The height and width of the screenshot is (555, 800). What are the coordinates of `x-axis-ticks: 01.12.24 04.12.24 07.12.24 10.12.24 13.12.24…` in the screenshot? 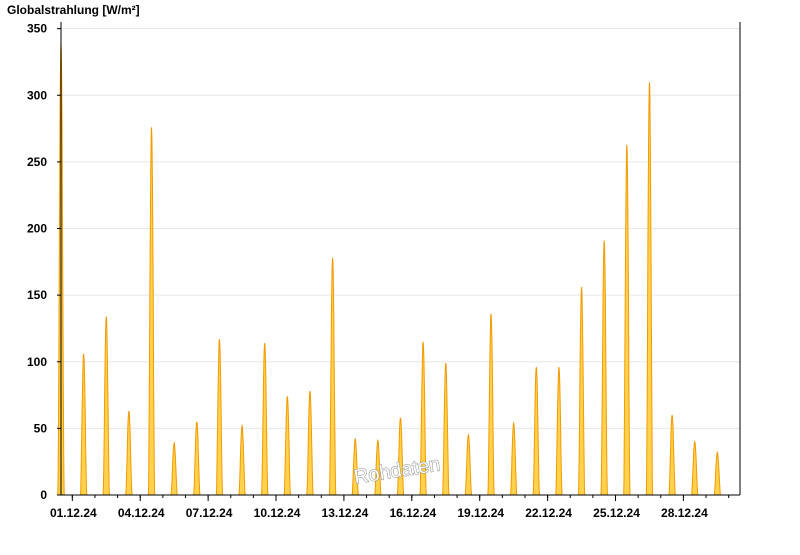 It's located at (390, 507).